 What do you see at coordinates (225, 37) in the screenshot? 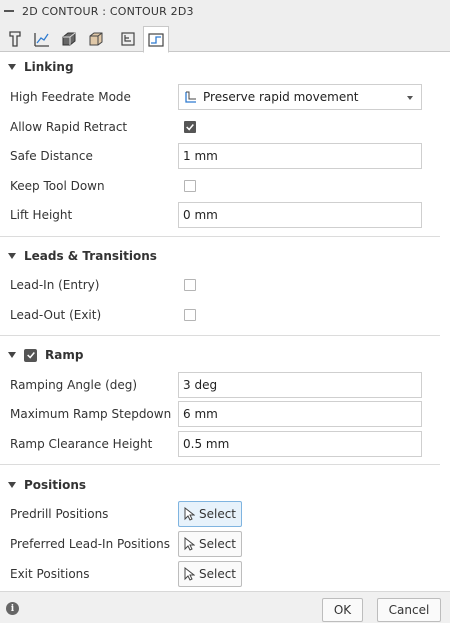
I see `tab-bar` at bounding box center [225, 37].